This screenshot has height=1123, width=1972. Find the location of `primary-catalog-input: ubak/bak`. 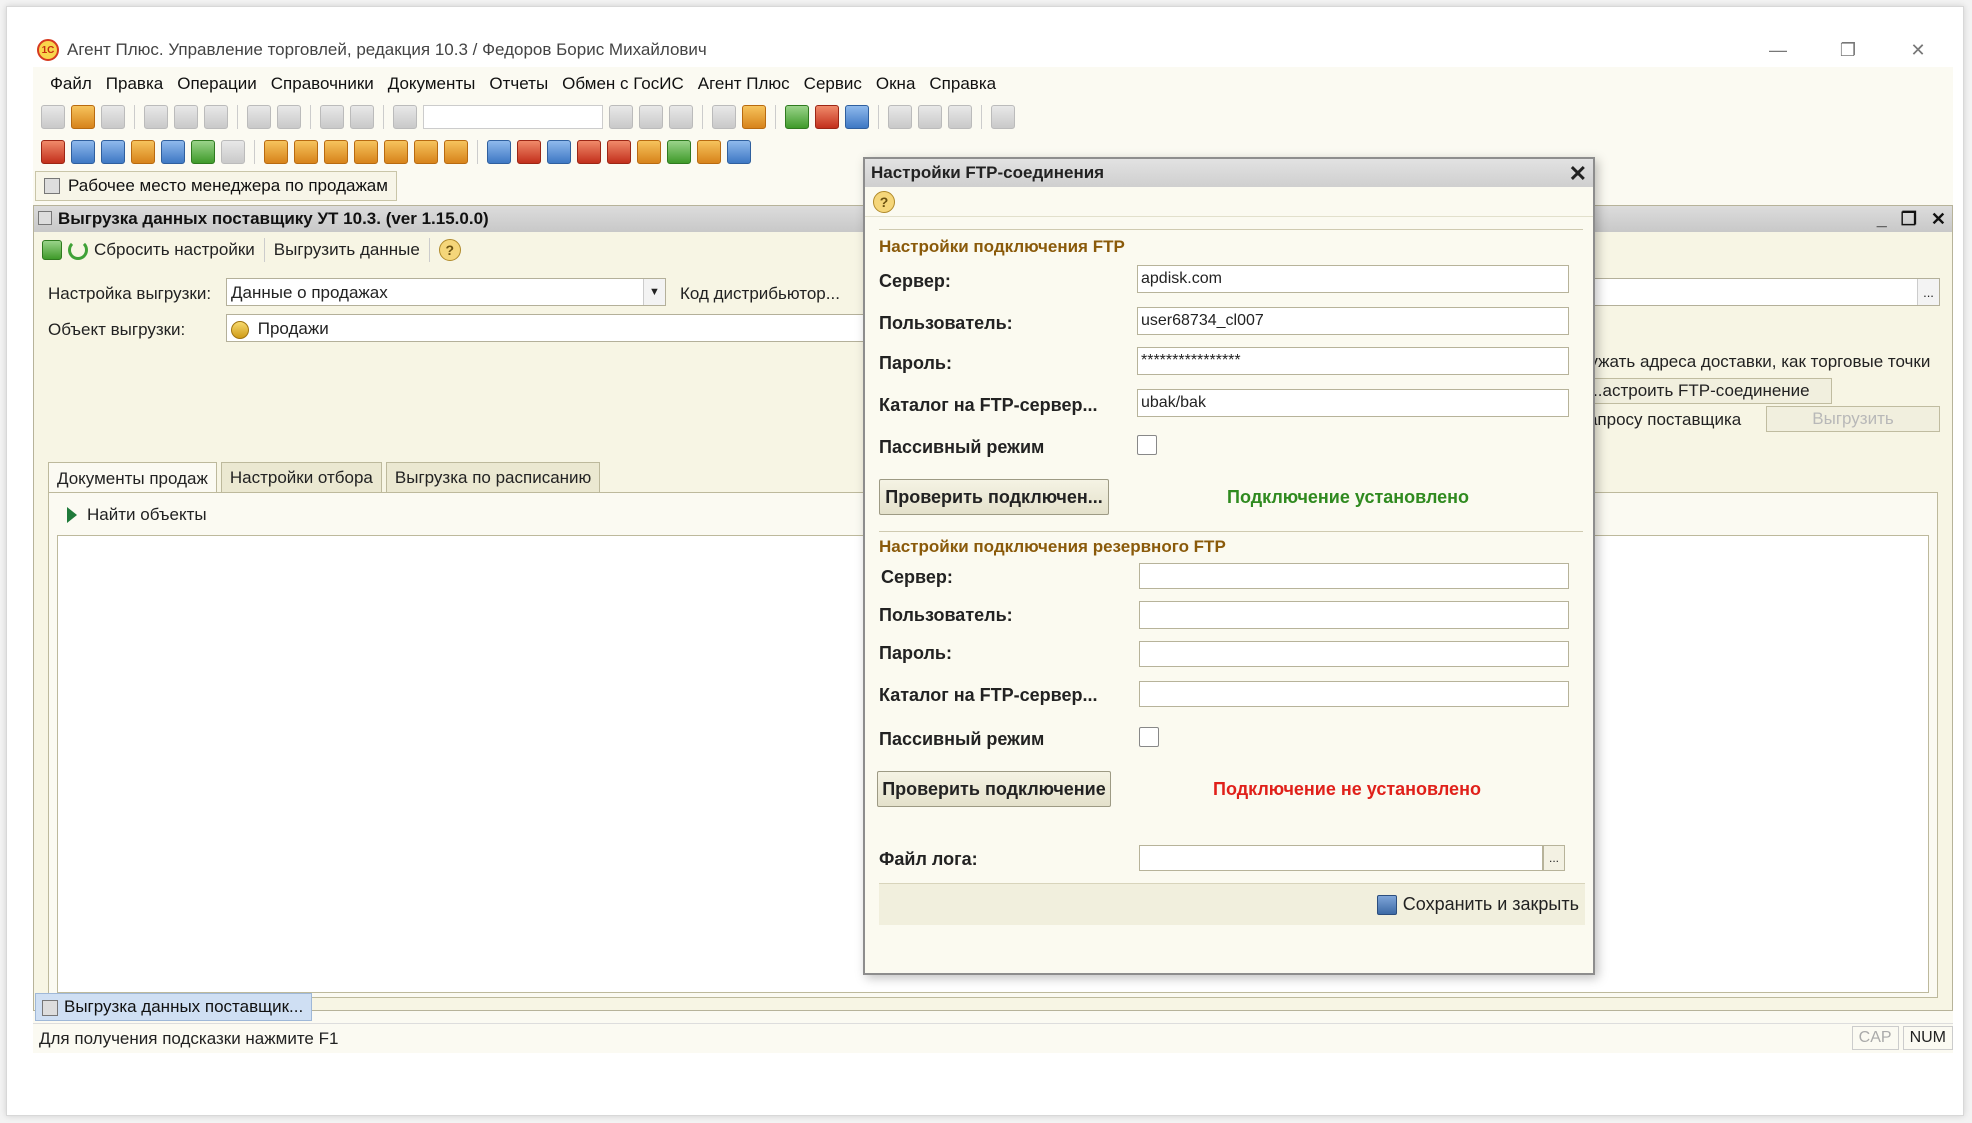

primary-catalog-input: ubak/bak is located at coordinates (1353, 403).